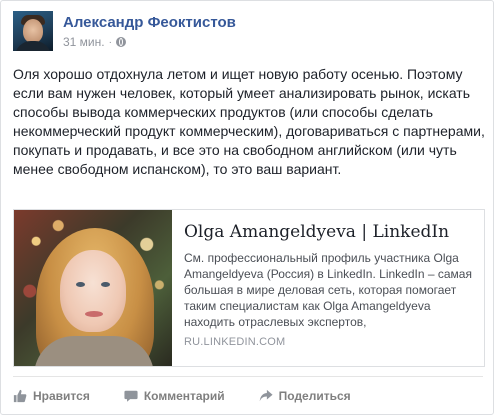 Image resolution: width=494 pixels, height=415 pixels. What do you see at coordinates (93, 291) in the screenshot?
I see `photo-face` at bounding box center [93, 291].